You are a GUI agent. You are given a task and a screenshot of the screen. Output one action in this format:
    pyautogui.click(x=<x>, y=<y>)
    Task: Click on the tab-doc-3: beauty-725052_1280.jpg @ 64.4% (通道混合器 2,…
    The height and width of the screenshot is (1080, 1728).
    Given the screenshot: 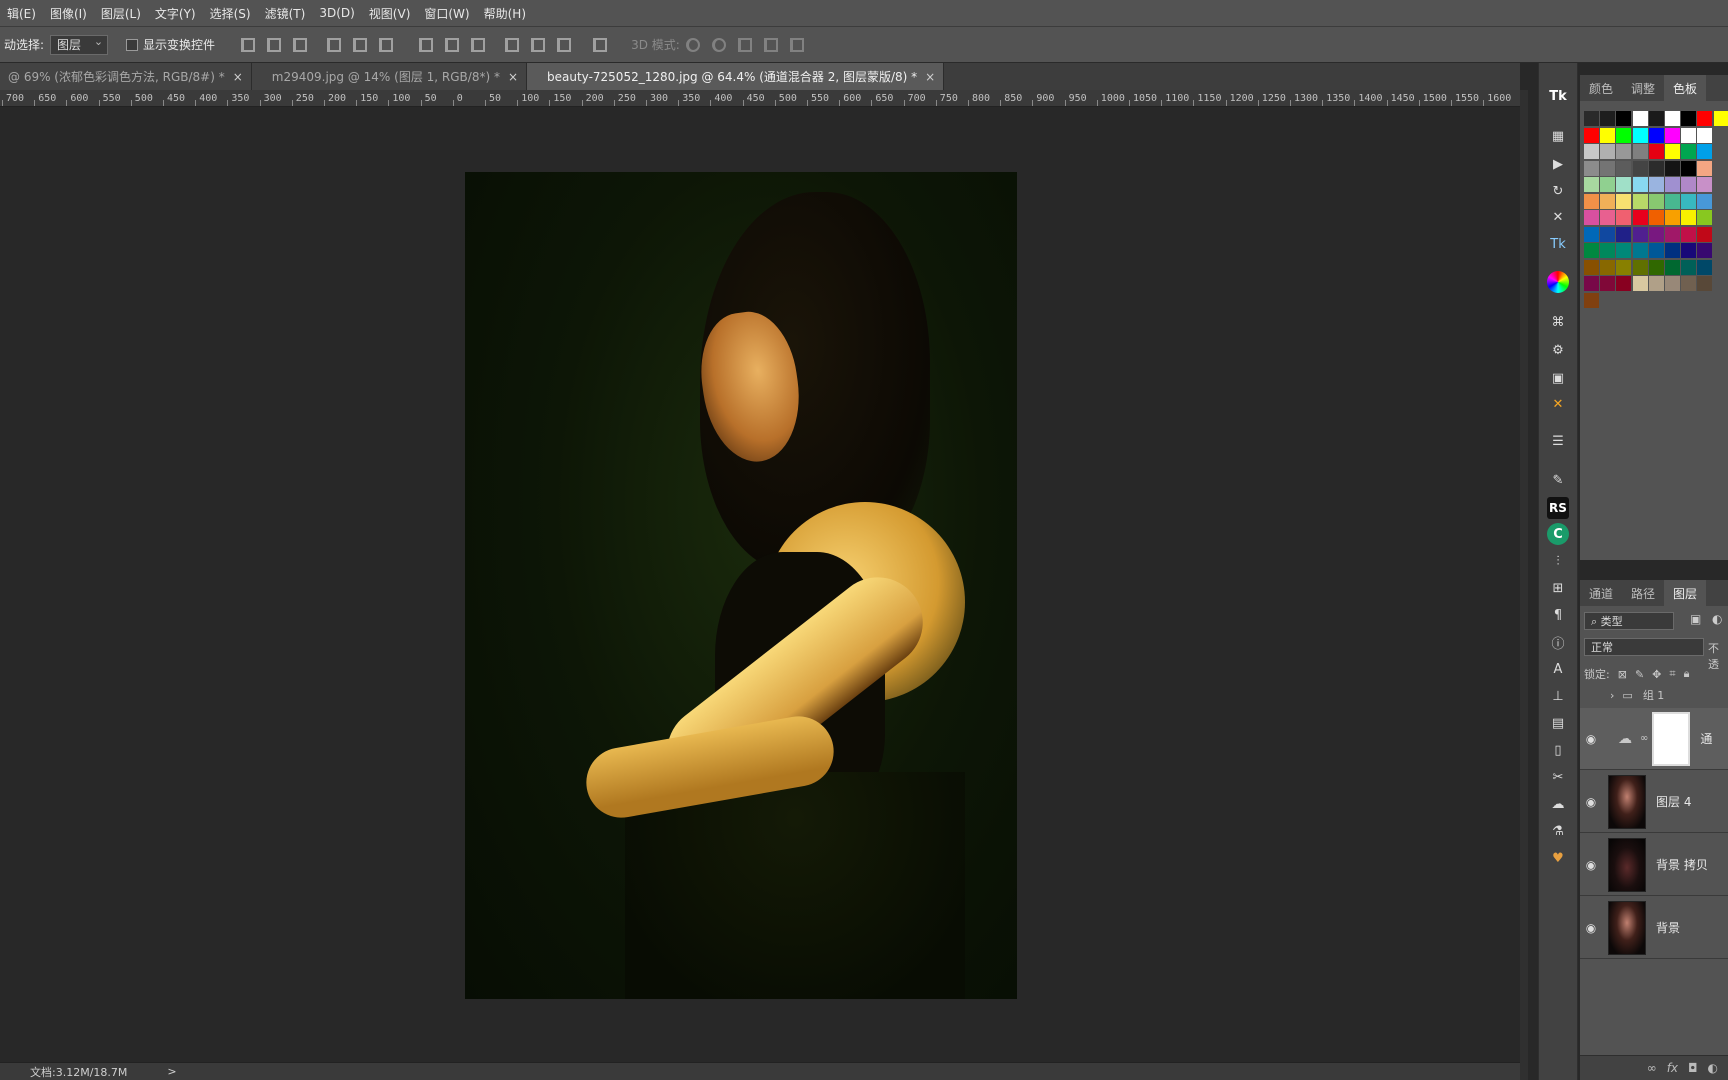 What is the action you would take?
    pyautogui.click(x=736, y=76)
    